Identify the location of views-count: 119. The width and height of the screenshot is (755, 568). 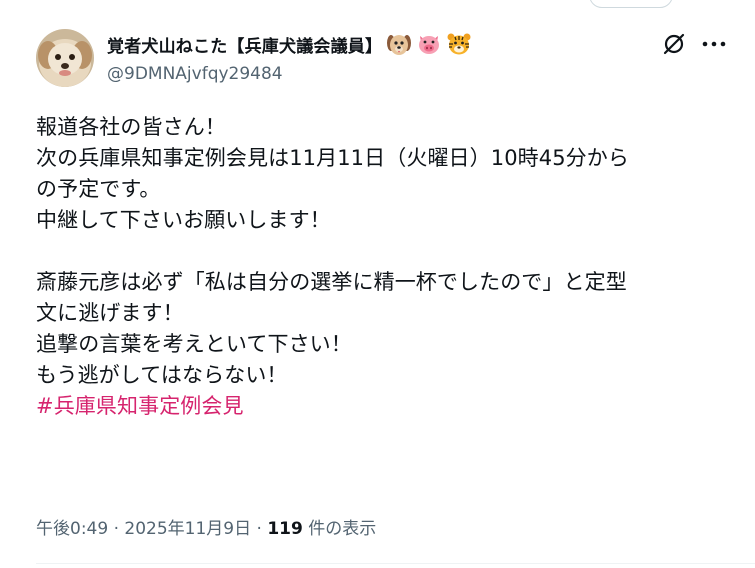
(285, 529).